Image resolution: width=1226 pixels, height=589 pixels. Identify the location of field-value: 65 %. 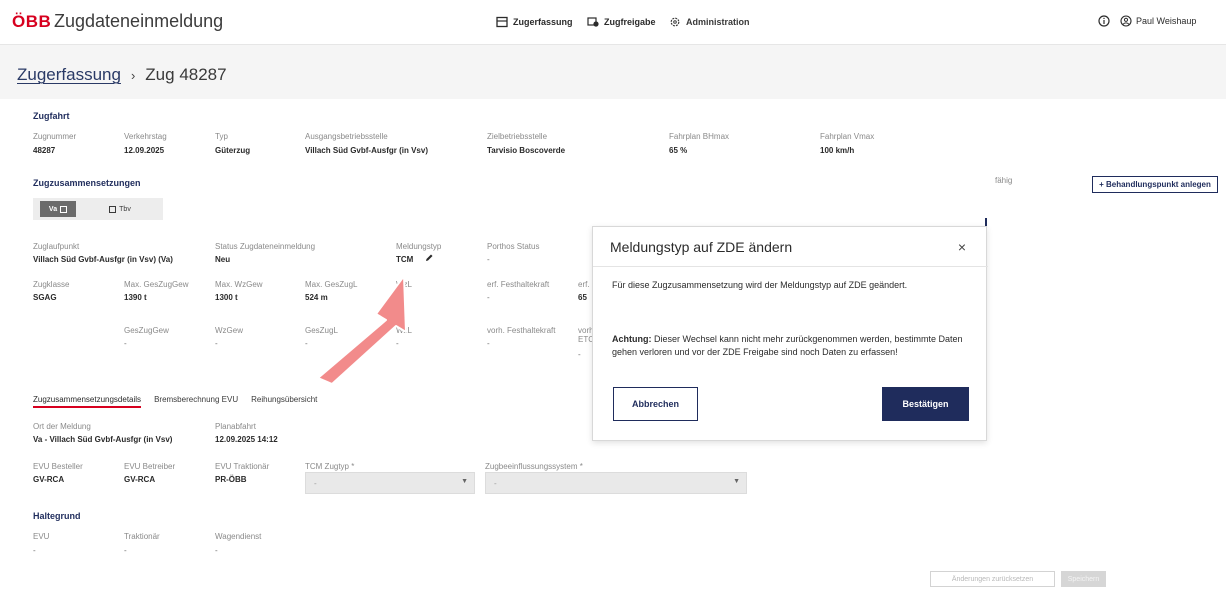
(678, 150).